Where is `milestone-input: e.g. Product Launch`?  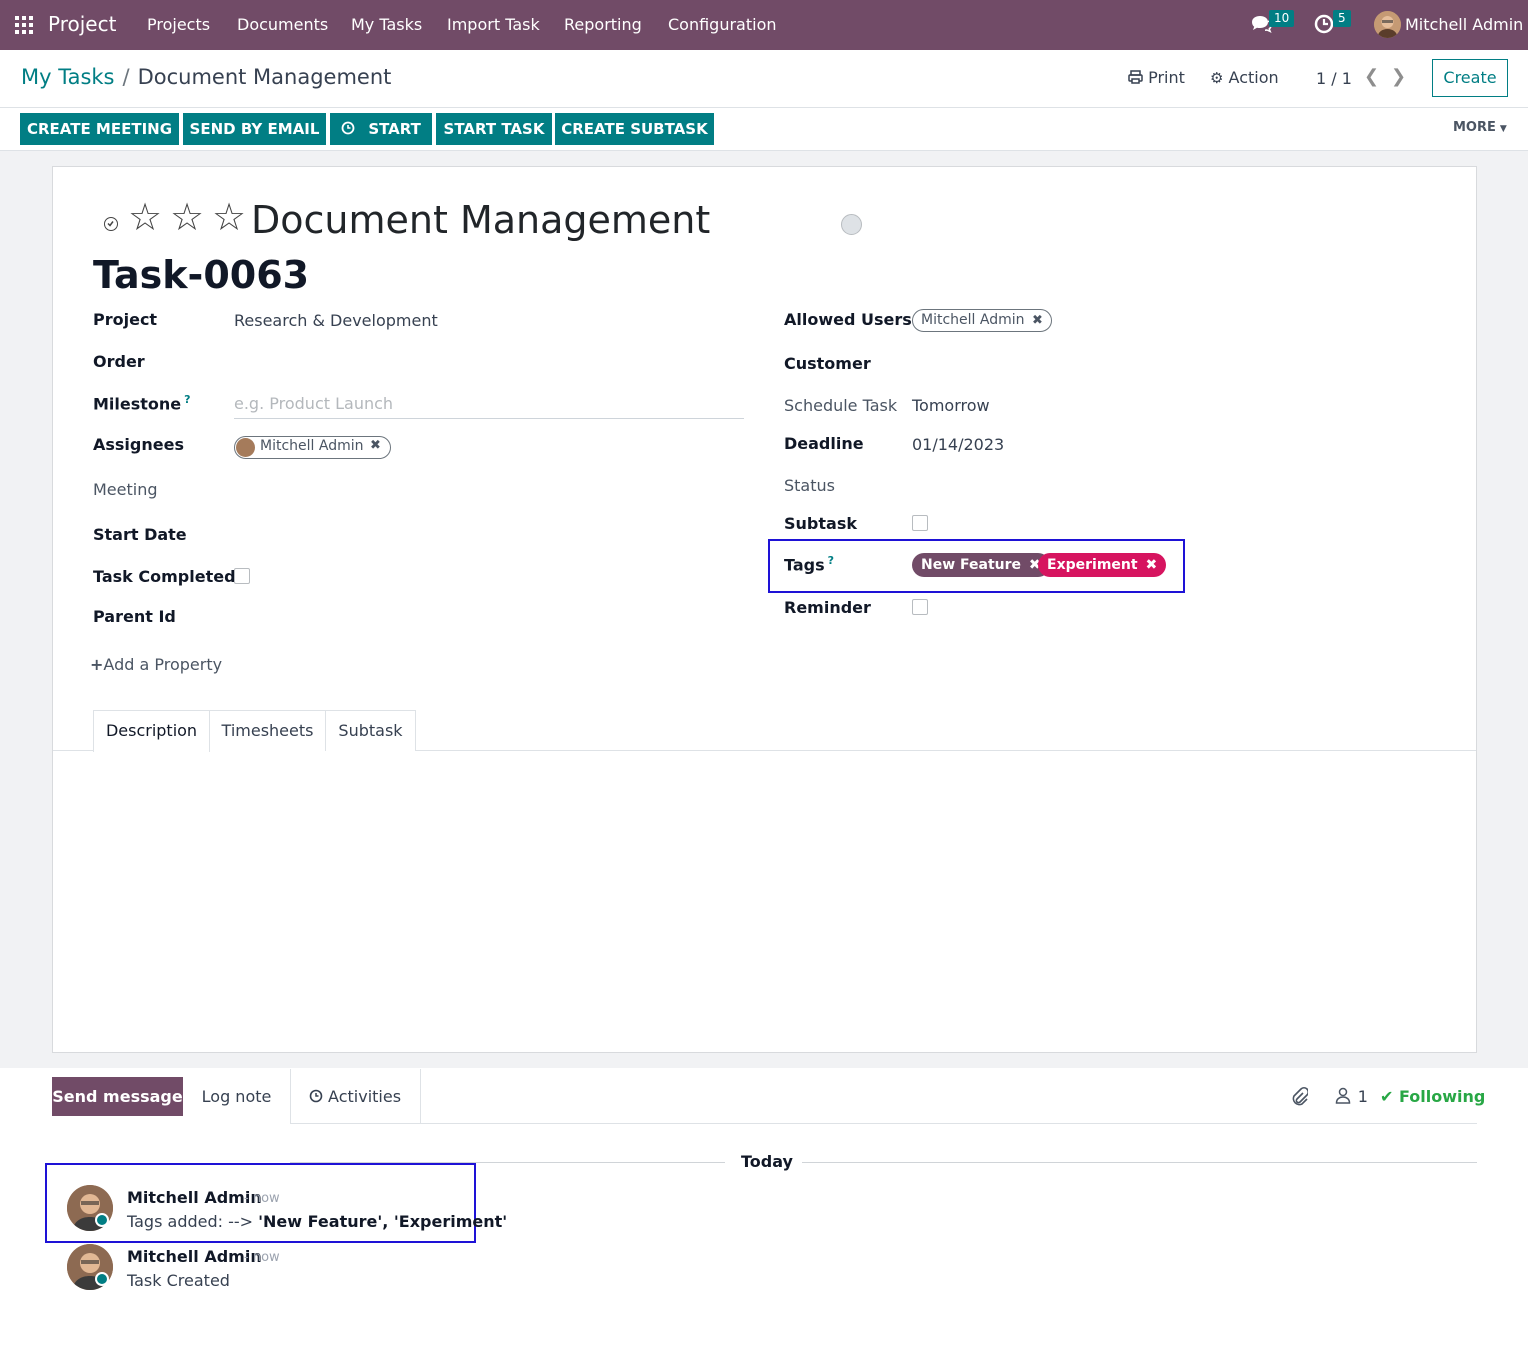
milestone-input: e.g. Product Launch is located at coordinates (489, 406).